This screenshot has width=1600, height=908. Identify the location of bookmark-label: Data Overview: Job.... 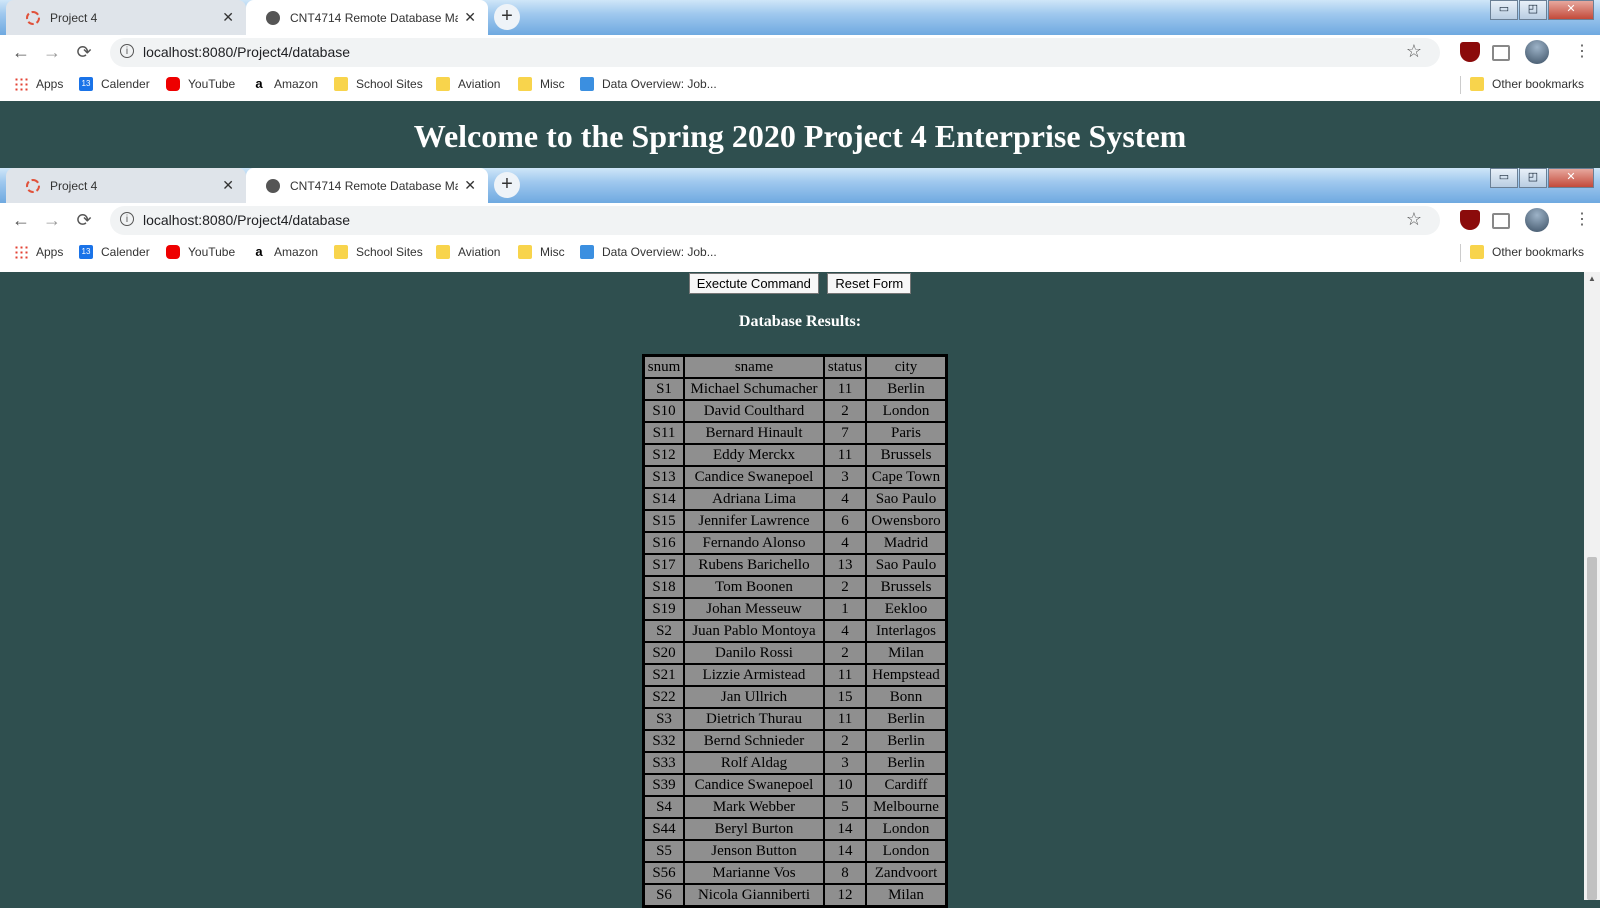
(659, 252).